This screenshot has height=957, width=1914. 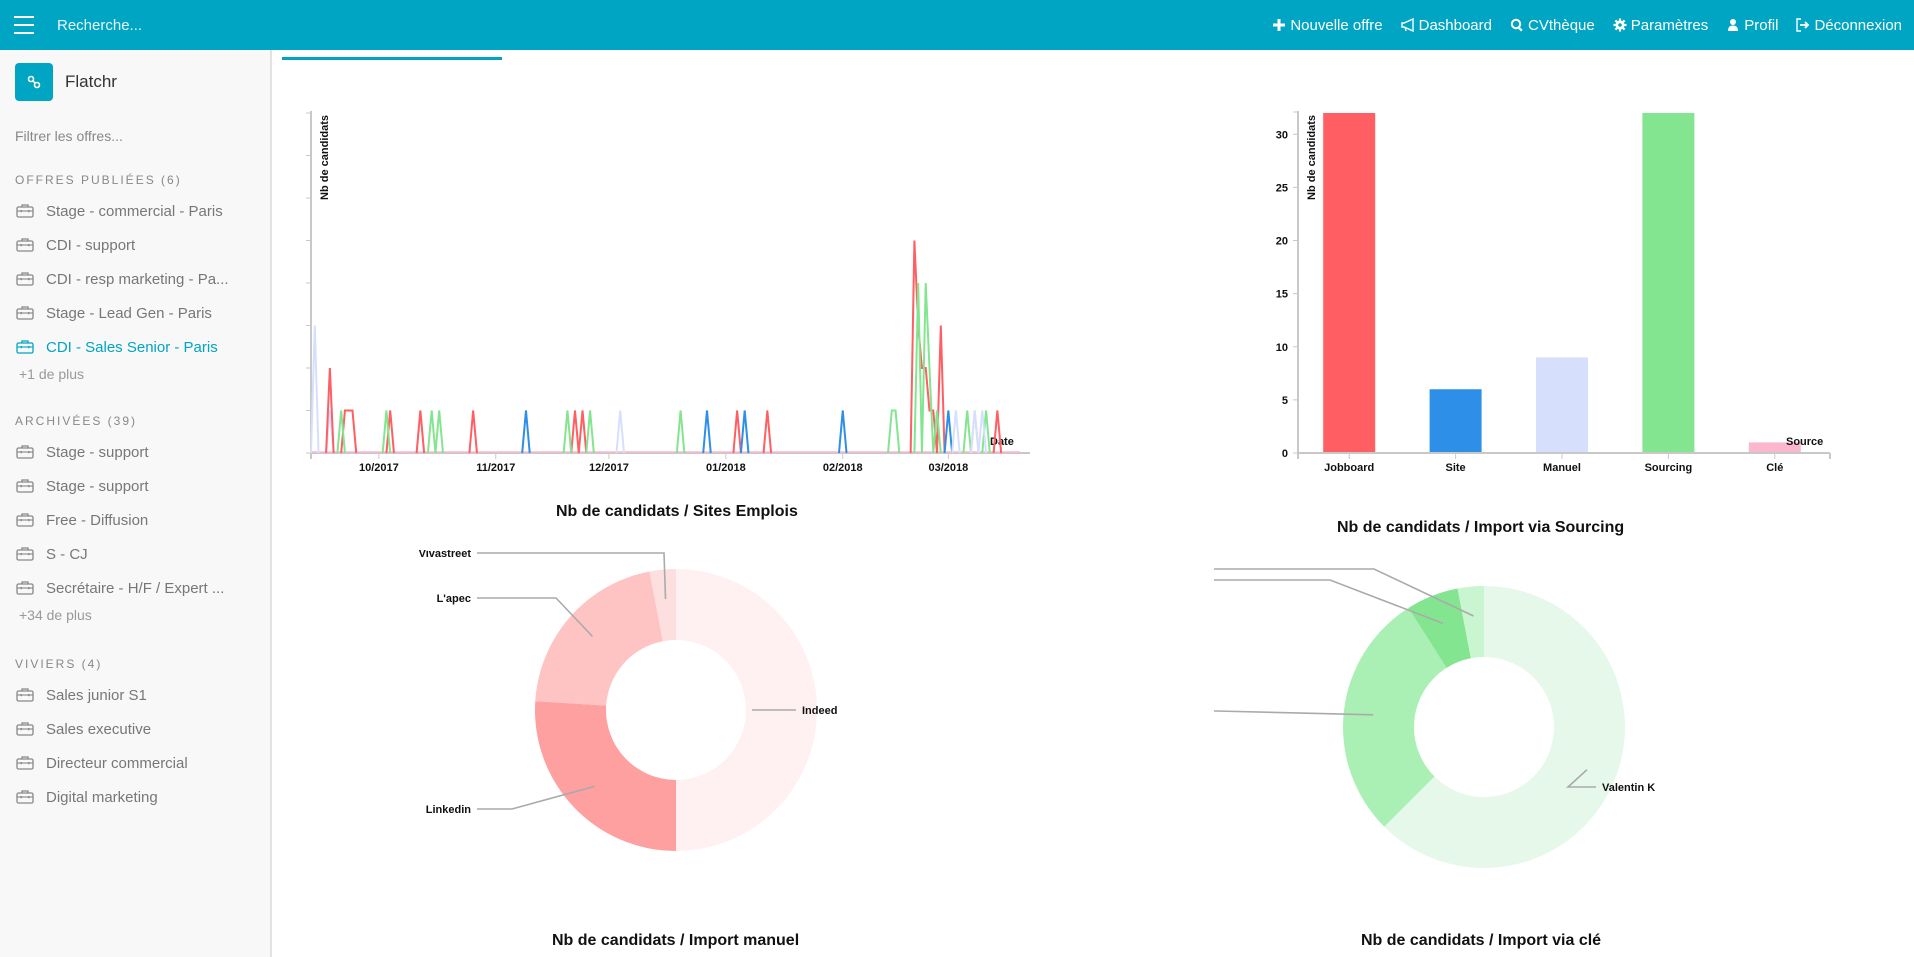 I want to click on nav-profile: Profil, so click(x=1752, y=25).